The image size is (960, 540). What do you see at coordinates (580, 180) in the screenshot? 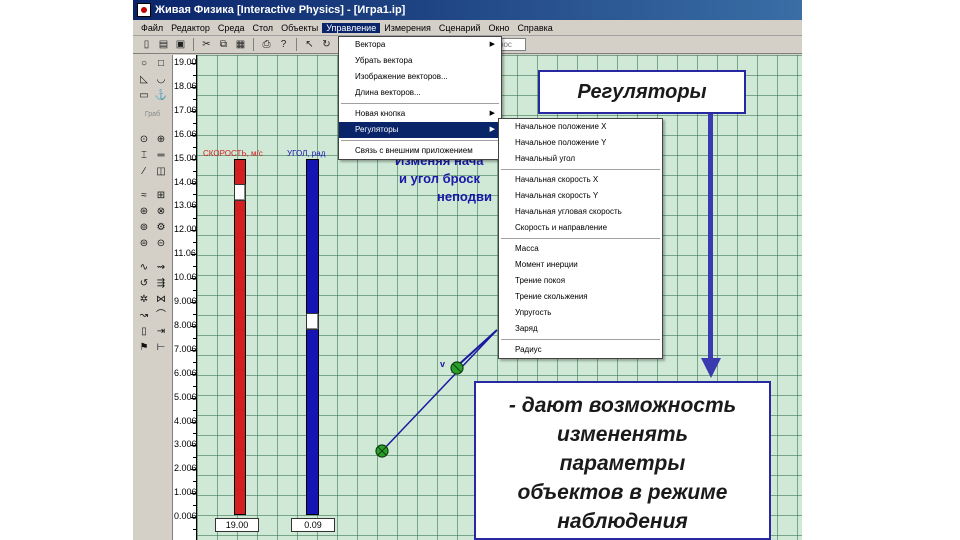
I see `regulator-item: Начальная скорость X` at bounding box center [580, 180].